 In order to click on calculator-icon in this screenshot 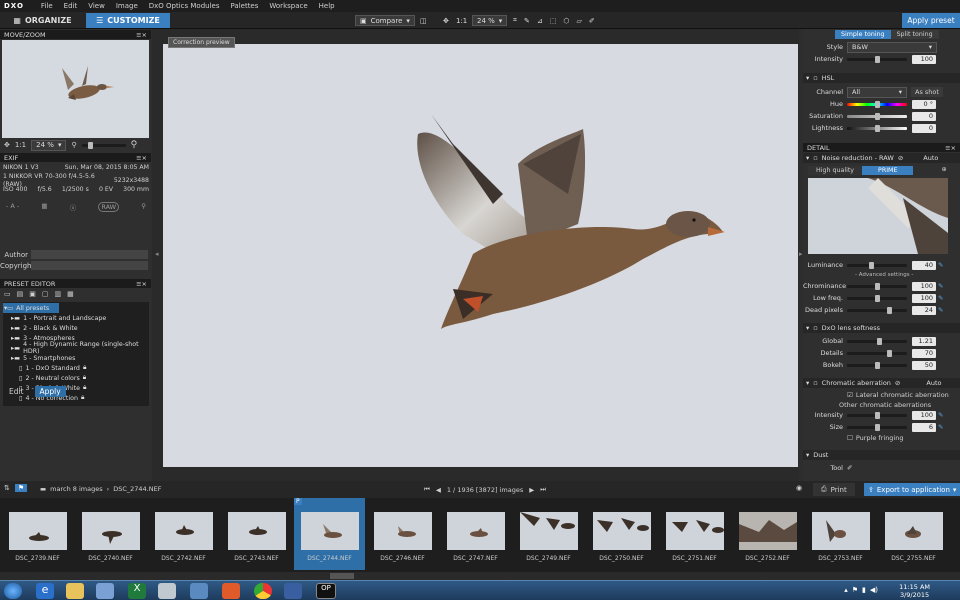, I will do `click(167, 591)`.